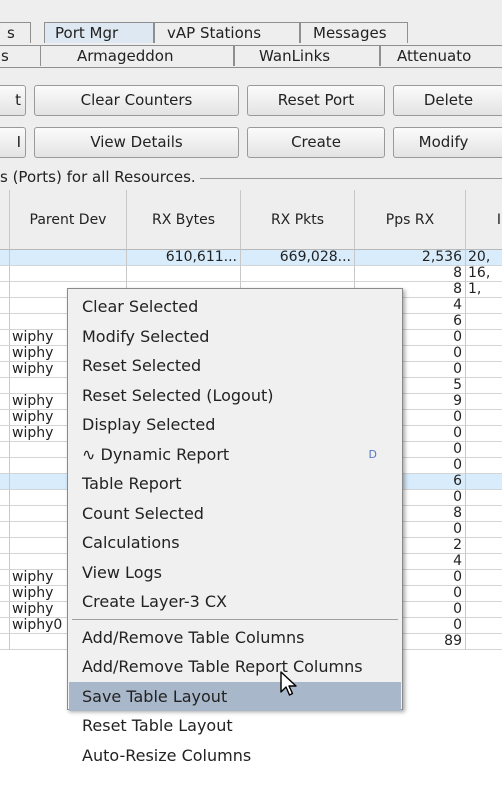 Image resolution: width=502 pixels, height=810 pixels. Describe the element at coordinates (13, 142) in the screenshot. I see `partial-left-button-2: I` at that location.